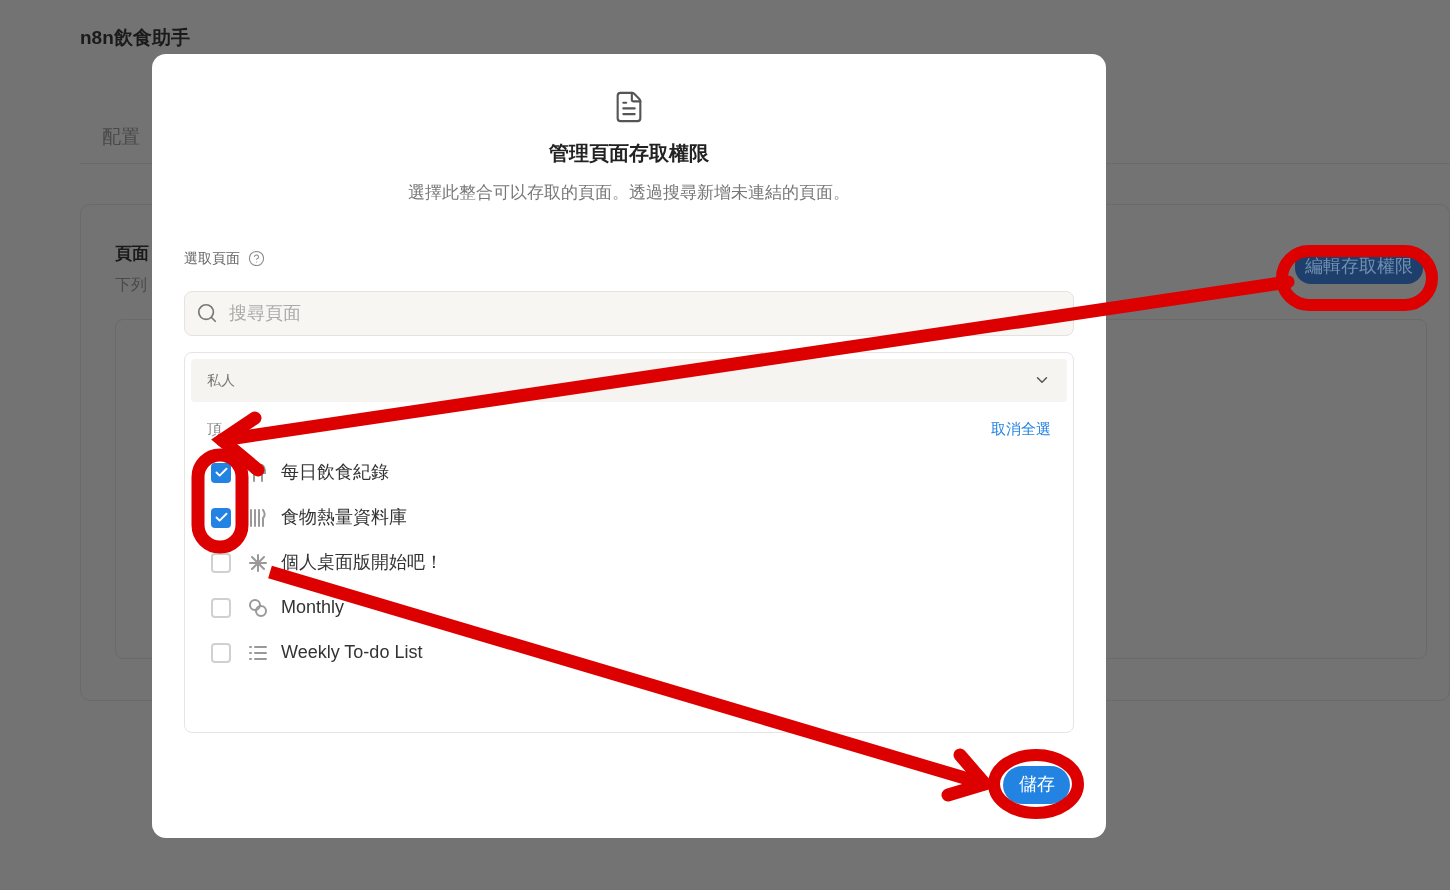 This screenshot has width=1450, height=890. What do you see at coordinates (344, 517) in the screenshot?
I see `page-title-text: 食物熱量資料庫` at bounding box center [344, 517].